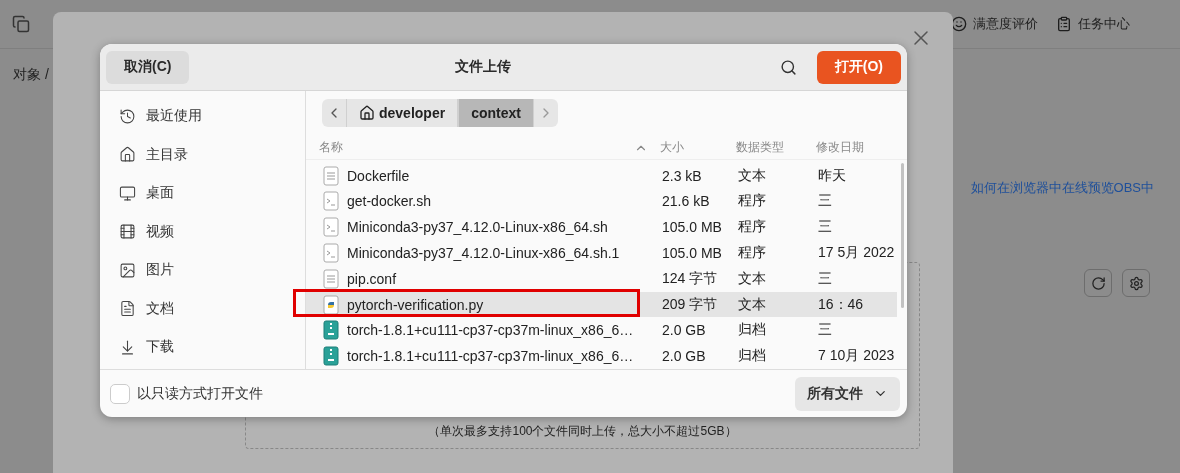  Describe the element at coordinates (496, 113) in the screenshot. I see `path-segment: context` at that location.